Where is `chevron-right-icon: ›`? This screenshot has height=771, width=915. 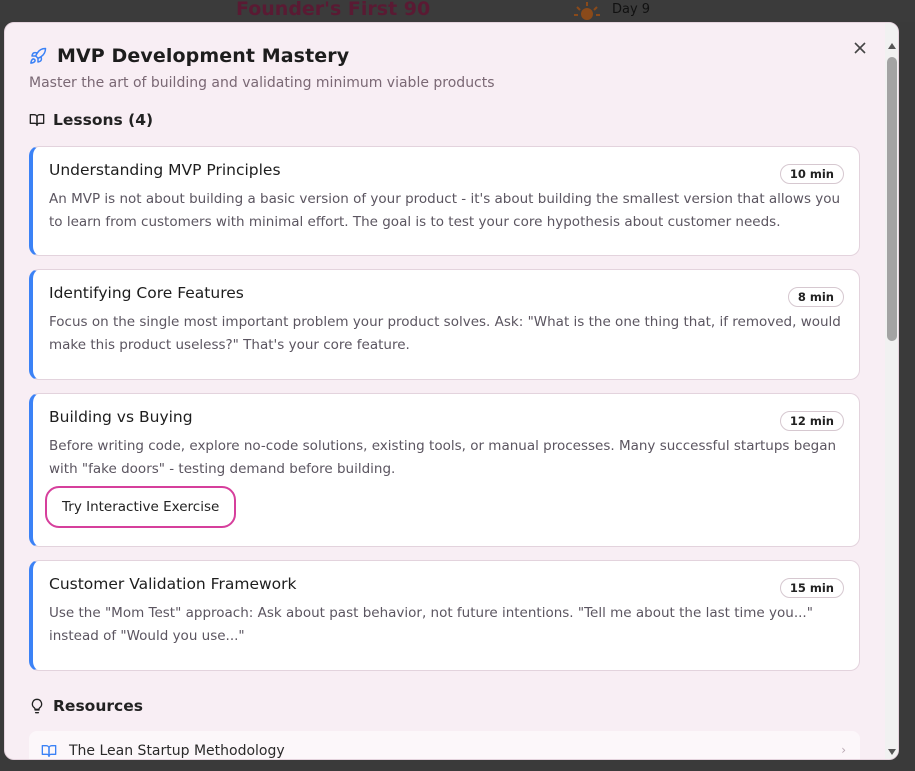
chevron-right-icon: › is located at coordinates (843, 750).